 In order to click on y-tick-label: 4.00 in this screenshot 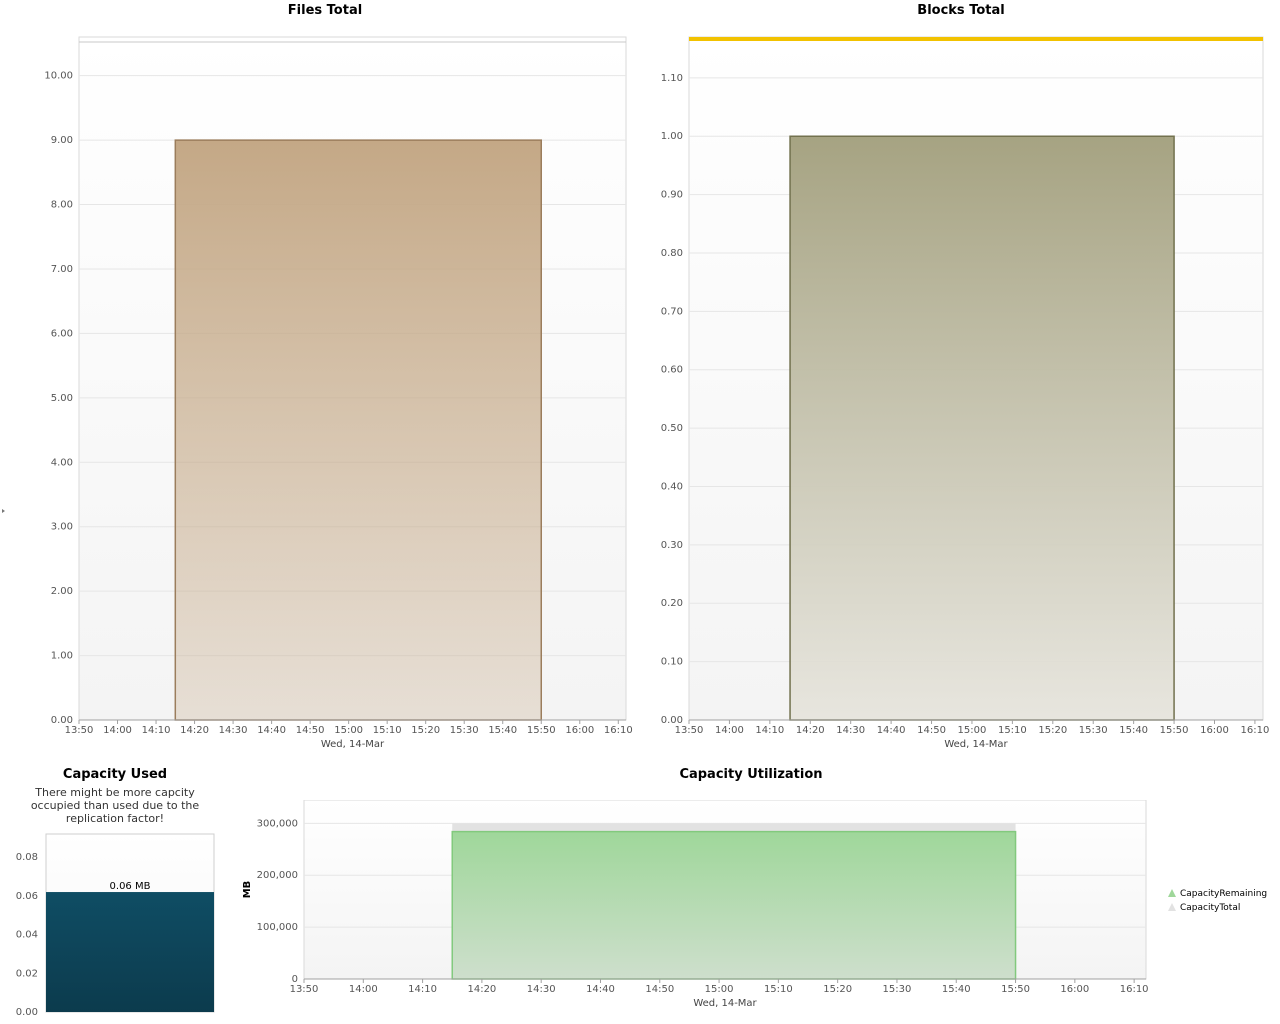, I will do `click(62, 462)`.